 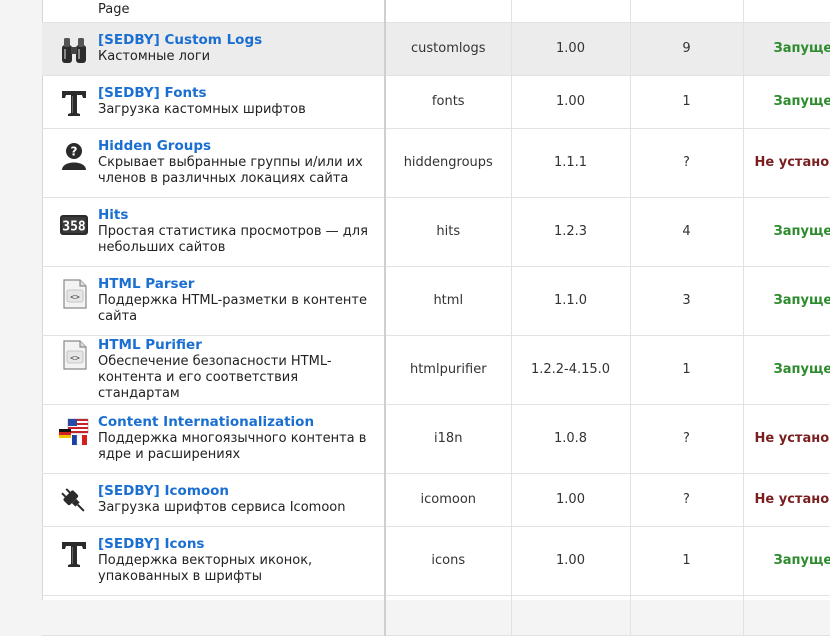 What do you see at coordinates (237, 146) in the screenshot?
I see `extension-title-link: Hidden Groups` at bounding box center [237, 146].